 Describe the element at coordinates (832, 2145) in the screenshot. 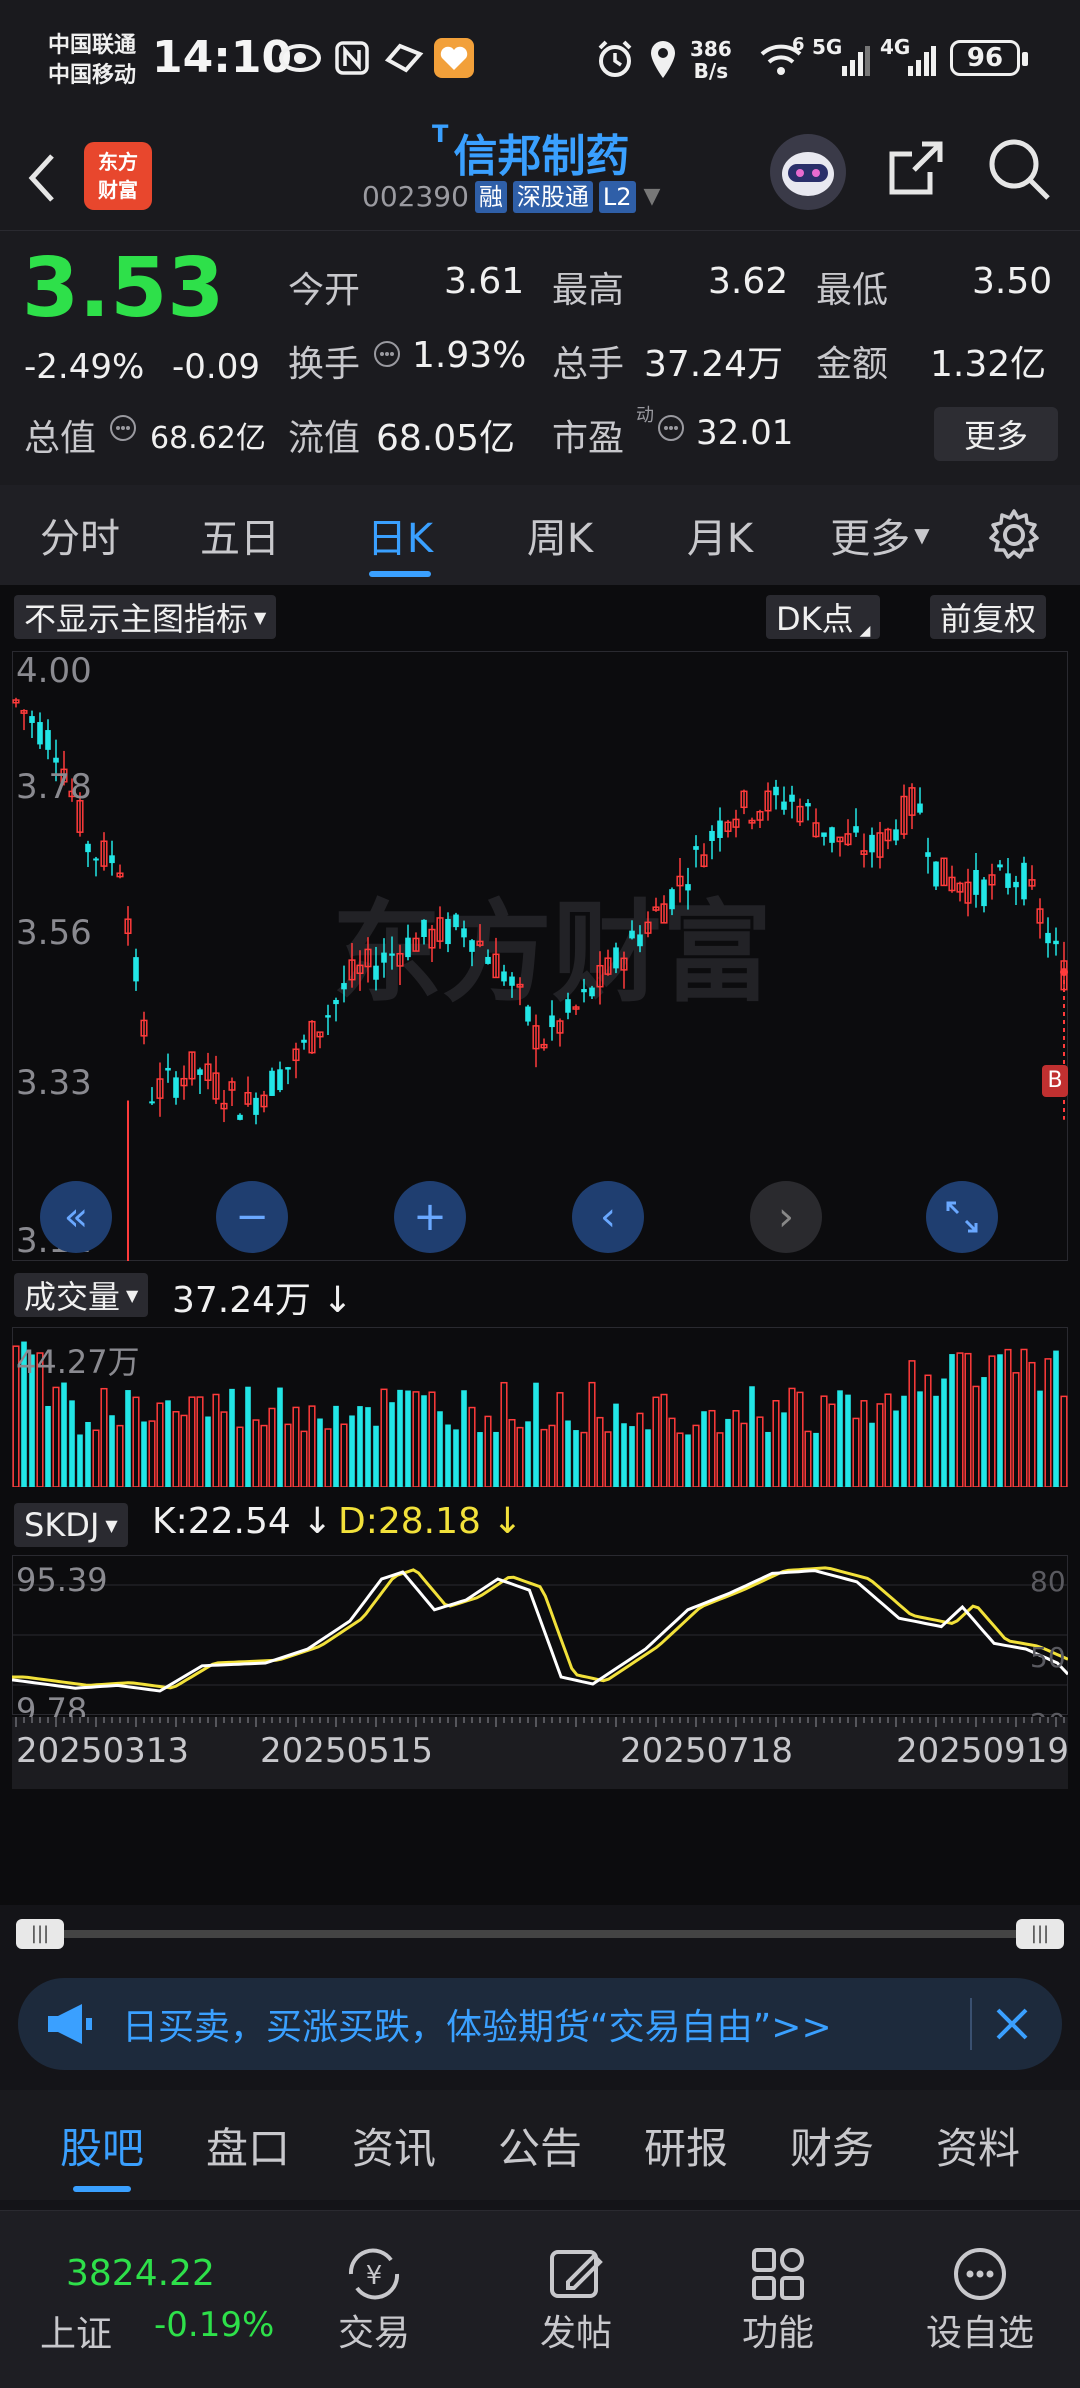

I see `tab-financials: 财务` at that location.